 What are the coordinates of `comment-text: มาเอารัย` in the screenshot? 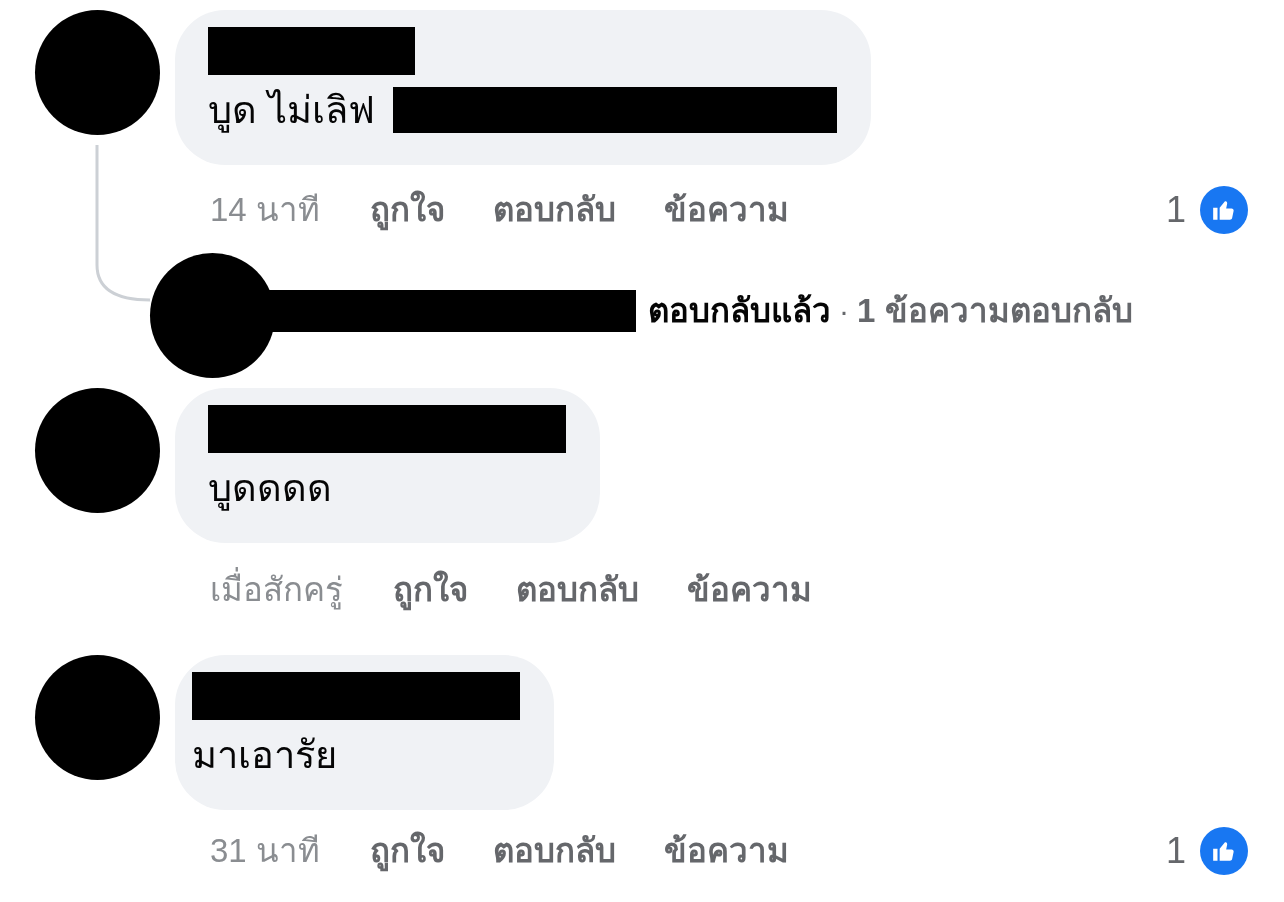 It's located at (264, 755).